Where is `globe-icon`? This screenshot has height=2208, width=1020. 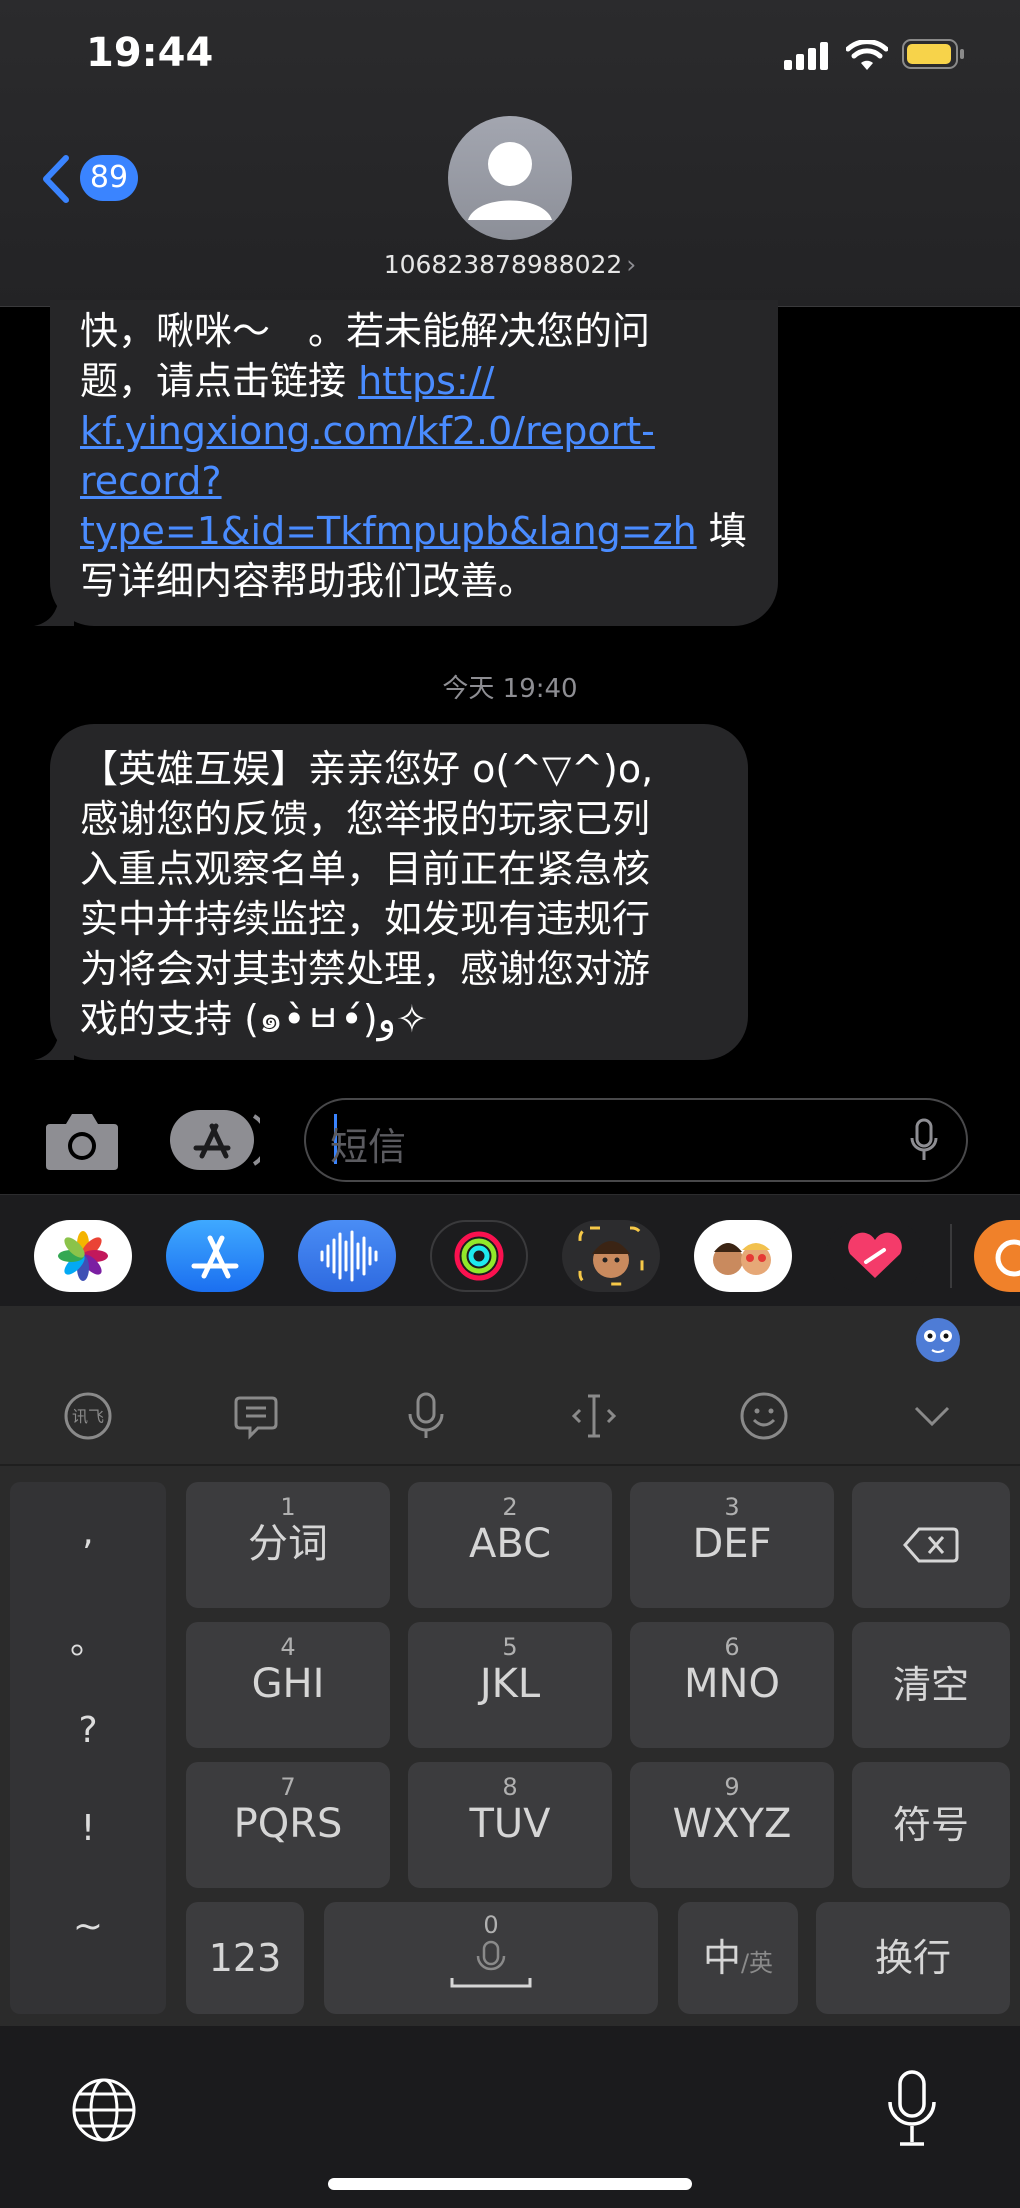
globe-icon is located at coordinates (104, 2110).